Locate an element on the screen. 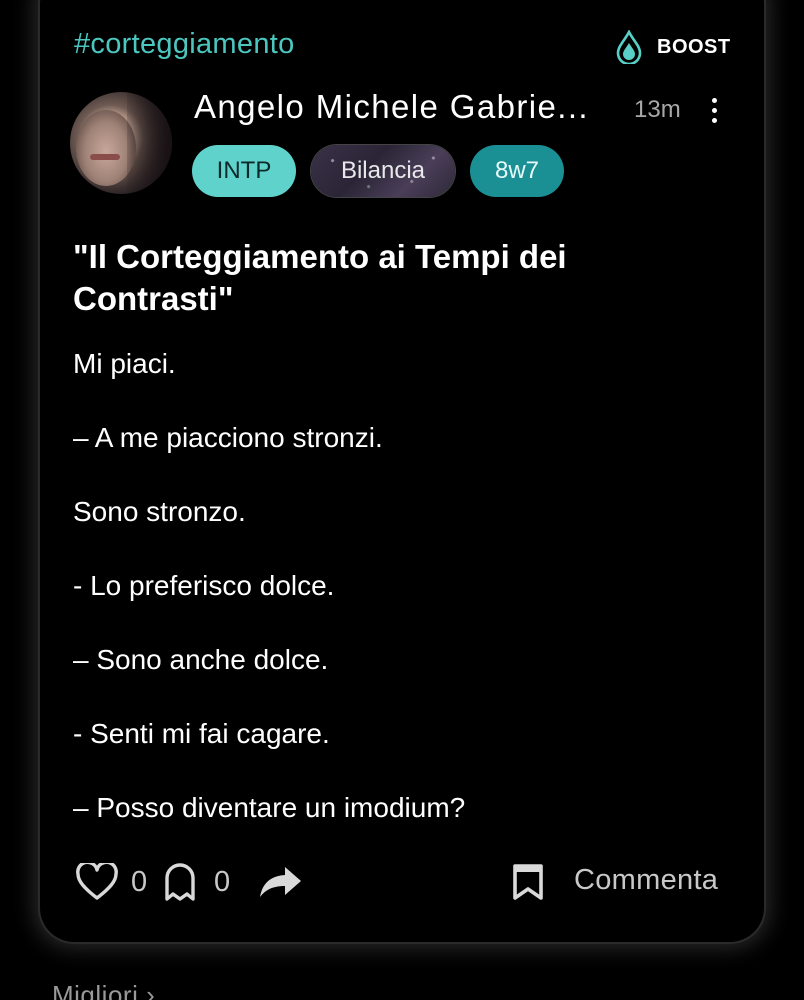 The image size is (804, 1000). bookmark-icon is located at coordinates (528, 882).